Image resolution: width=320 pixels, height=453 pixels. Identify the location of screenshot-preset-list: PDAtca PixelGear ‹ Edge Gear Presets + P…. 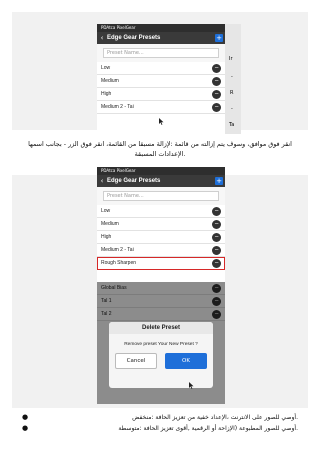
(161, 79).